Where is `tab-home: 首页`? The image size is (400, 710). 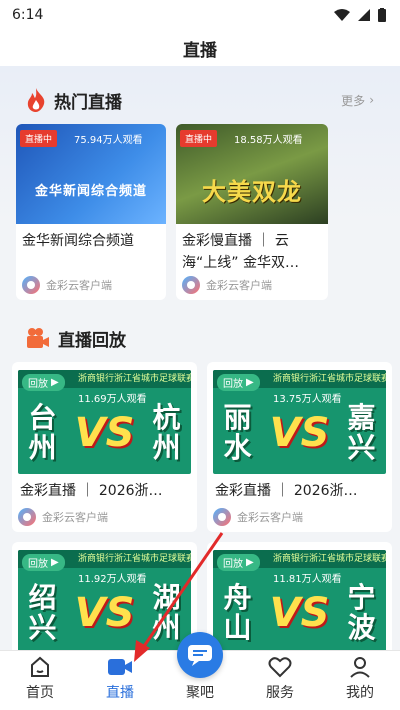
tab-home: 首页 is located at coordinates (40, 678).